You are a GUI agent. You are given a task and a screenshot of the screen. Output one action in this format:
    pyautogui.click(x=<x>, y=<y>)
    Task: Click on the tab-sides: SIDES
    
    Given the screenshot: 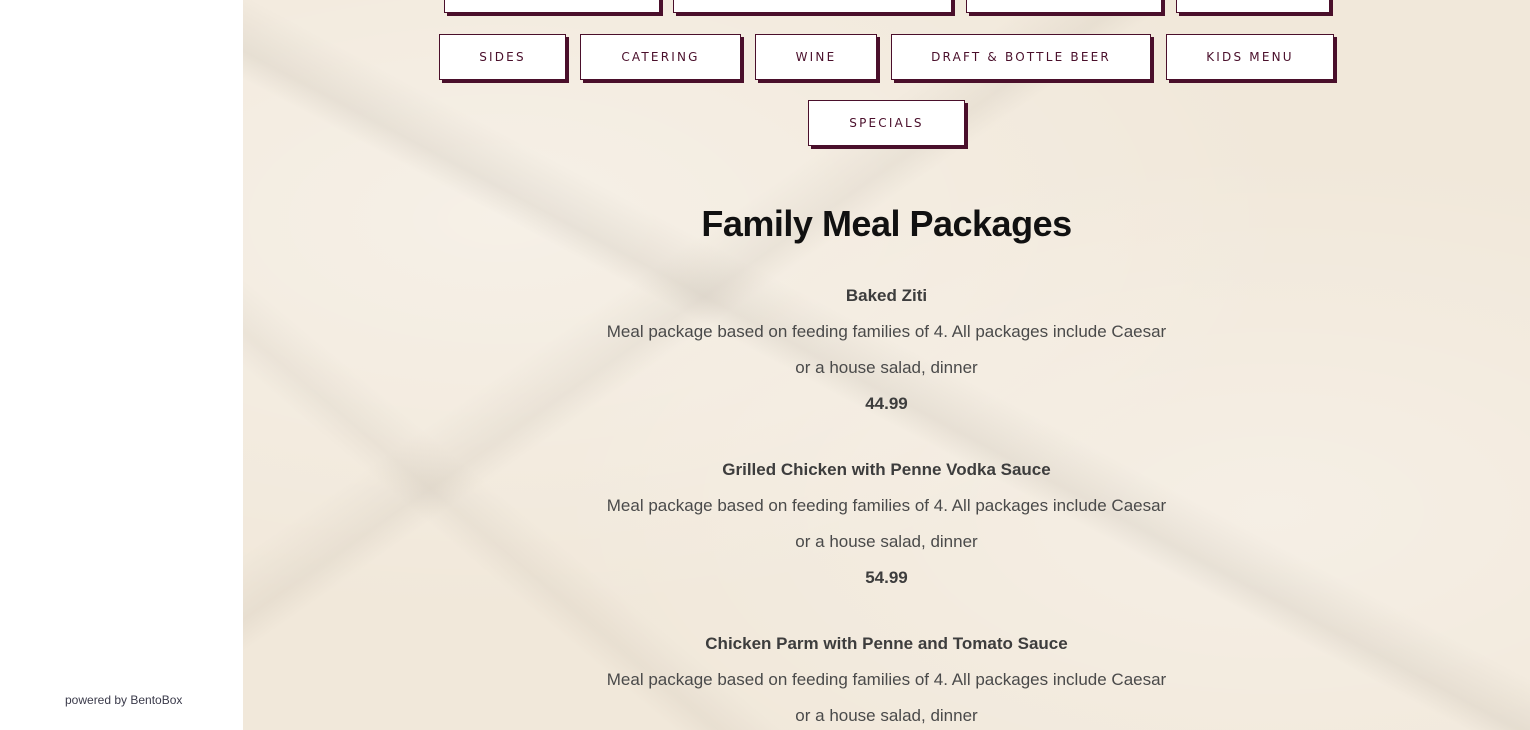 What is the action you would take?
    pyautogui.click(x=502, y=57)
    